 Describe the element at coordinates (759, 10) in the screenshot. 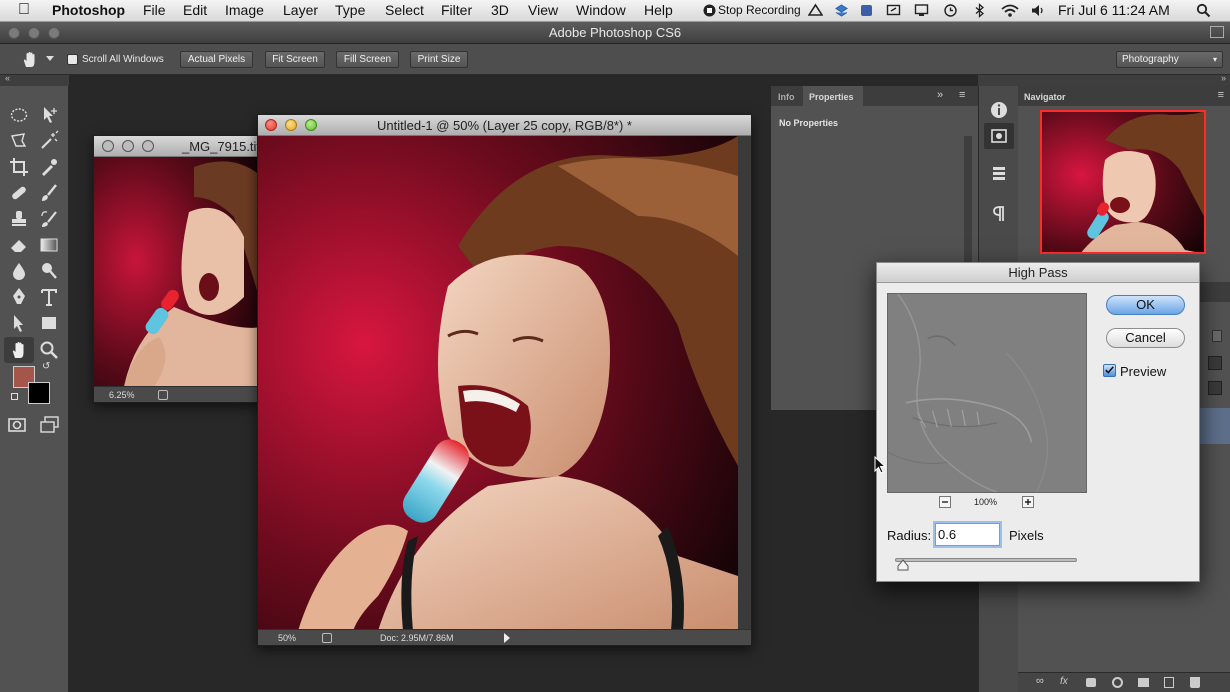

I see `stop-recording-label: Stop Recording` at that location.